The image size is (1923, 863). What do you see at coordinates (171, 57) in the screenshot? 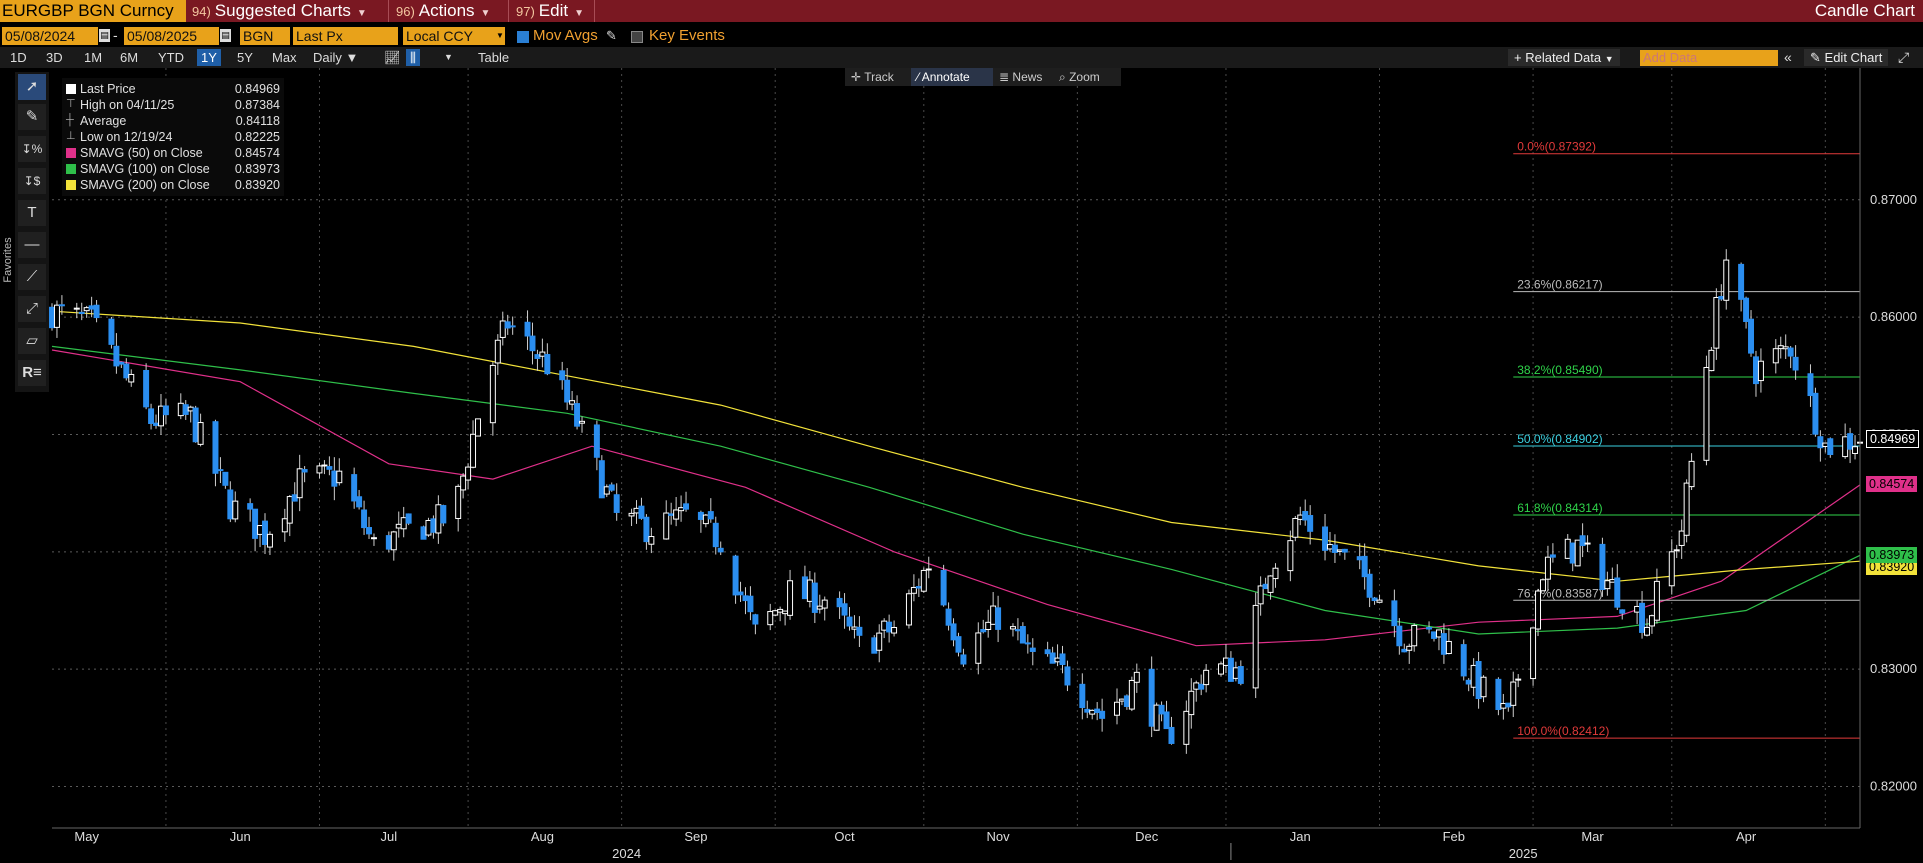
I see `period-ytd: YTD` at bounding box center [171, 57].